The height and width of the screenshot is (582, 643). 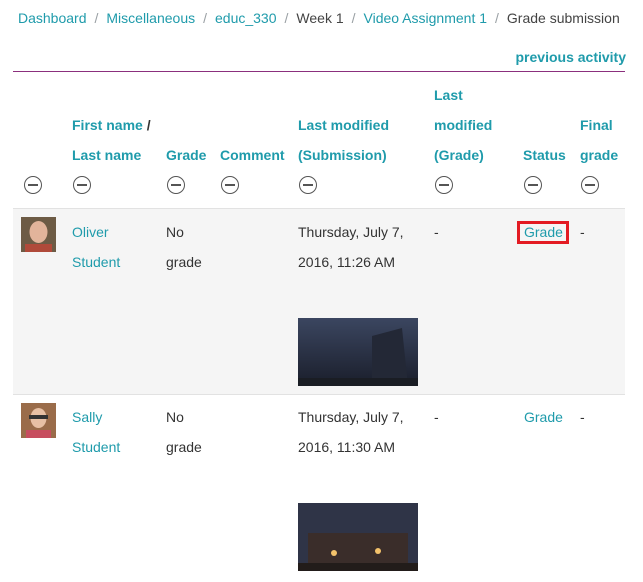 I want to click on breadcrumb-course: educ_330, so click(x=246, y=18).